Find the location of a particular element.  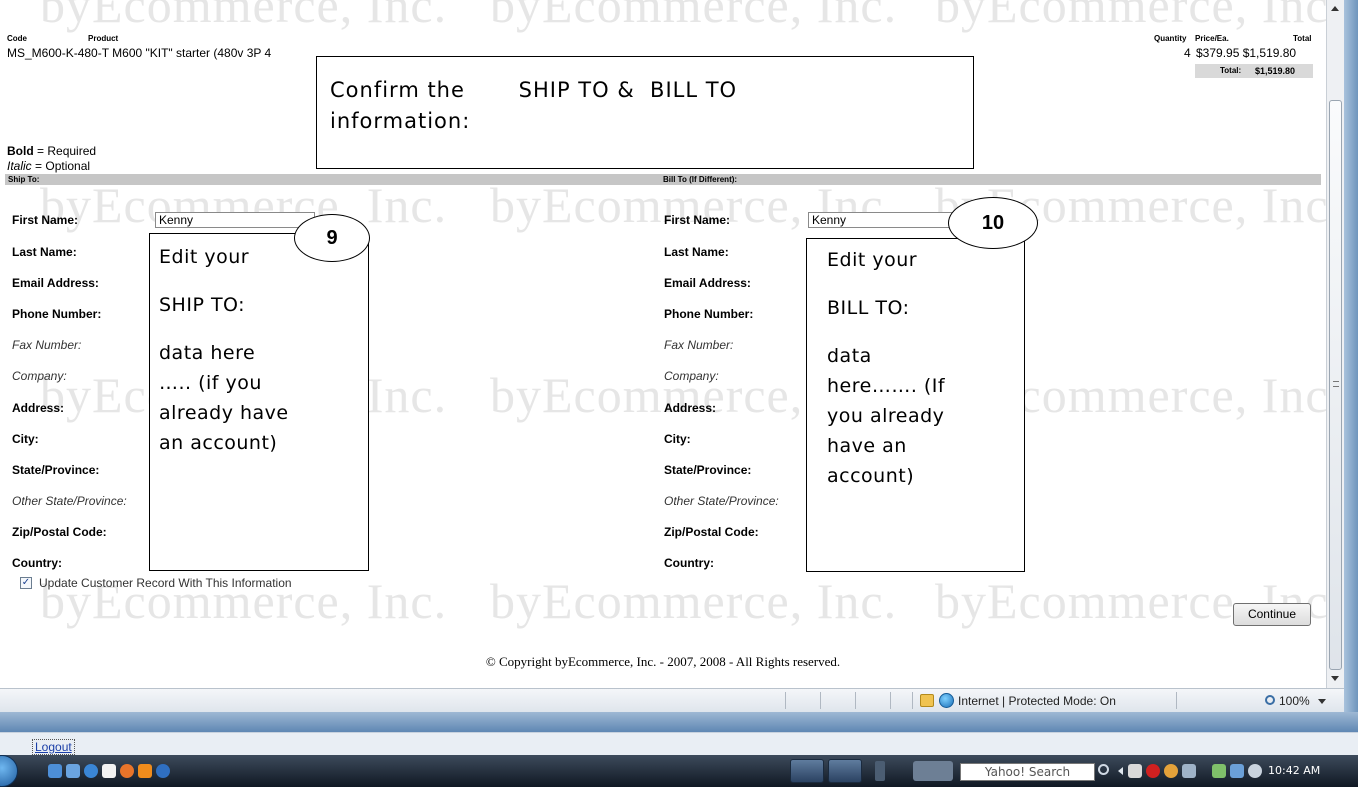

callout-bill-line3: data is located at coordinates (849, 356).